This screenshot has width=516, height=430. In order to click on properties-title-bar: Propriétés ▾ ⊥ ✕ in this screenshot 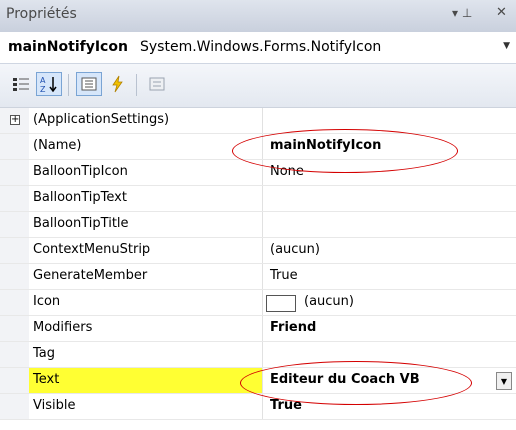, I will do `click(258, 16)`.